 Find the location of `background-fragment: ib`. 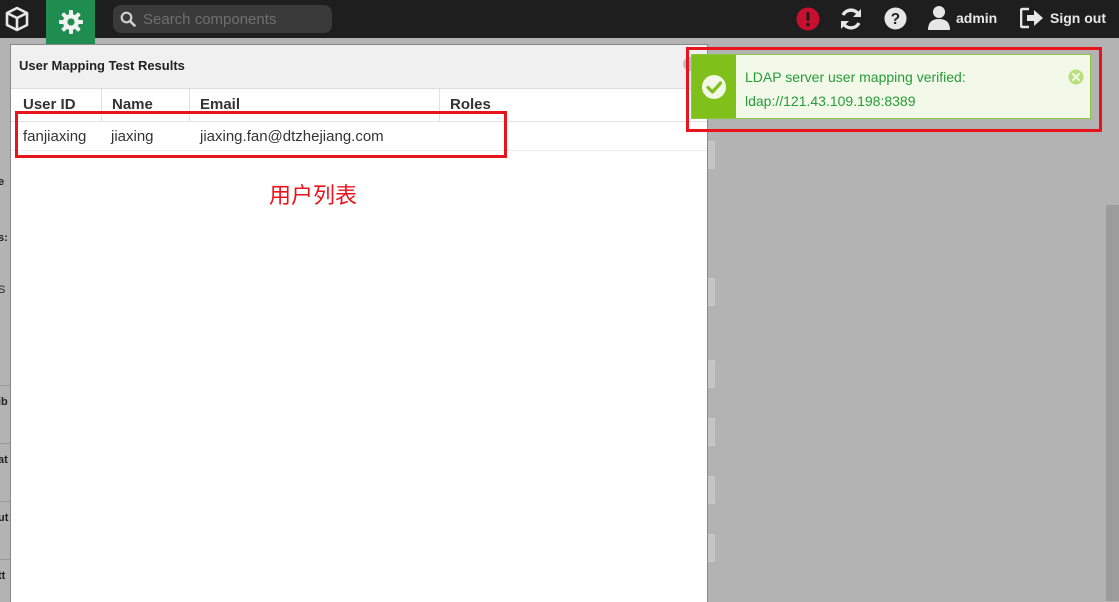

background-fragment: ib is located at coordinates (4, 402).